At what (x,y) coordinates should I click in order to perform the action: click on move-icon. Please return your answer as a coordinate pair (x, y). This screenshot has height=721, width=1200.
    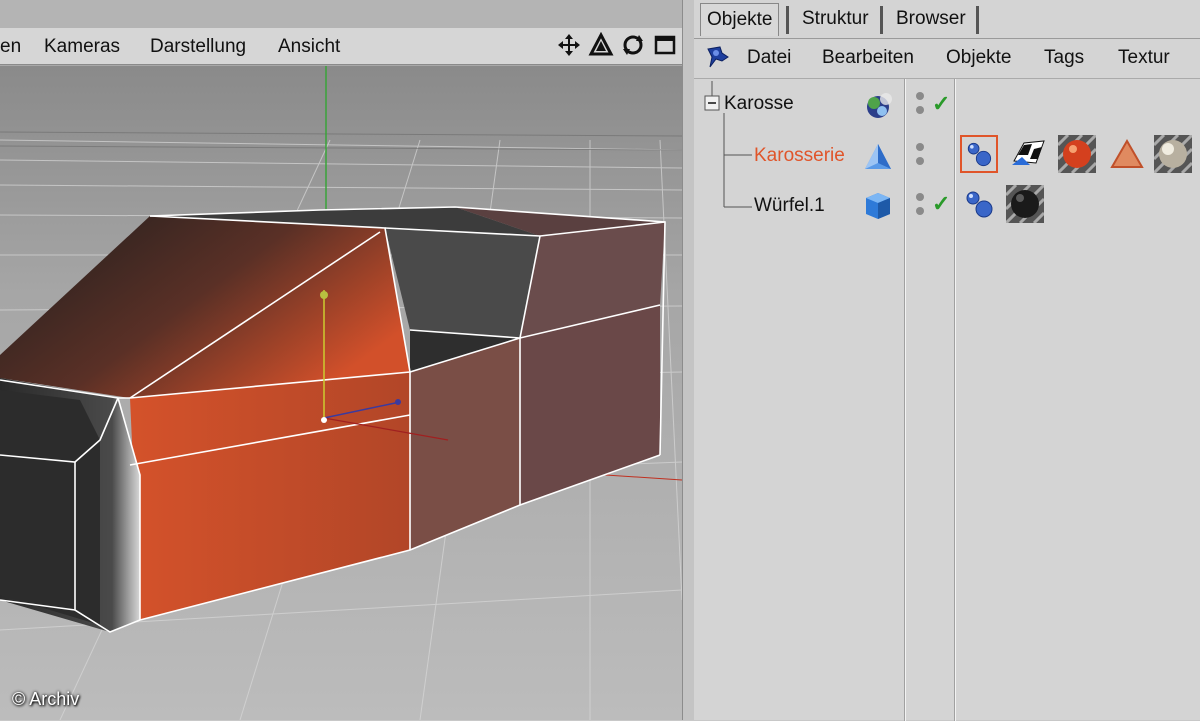
    Looking at the image, I should click on (569, 45).